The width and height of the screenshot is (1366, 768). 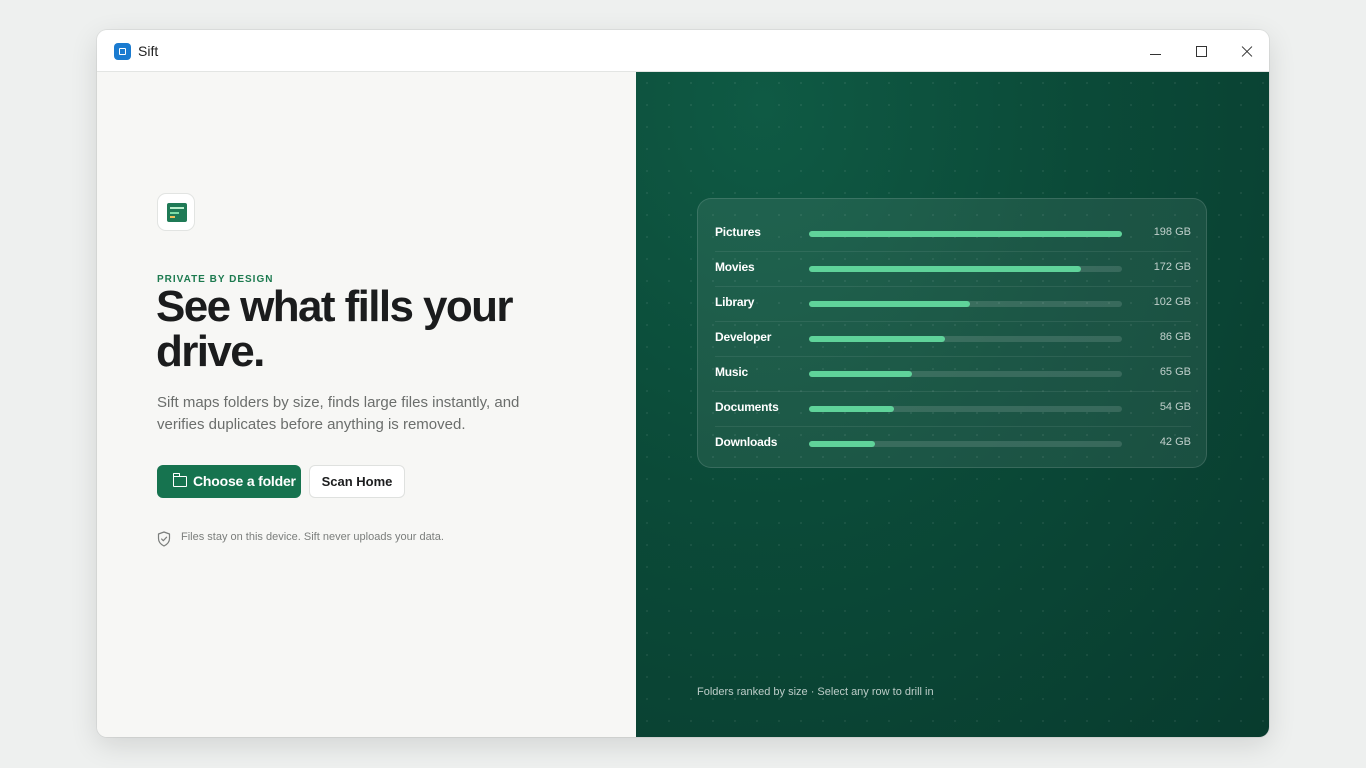 What do you see at coordinates (1172, 302) in the screenshot?
I see `folder-size: 102 GB` at bounding box center [1172, 302].